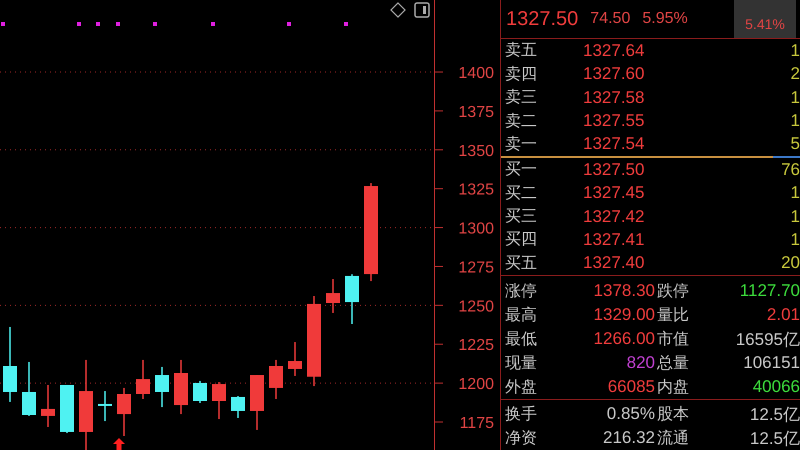 This screenshot has width=800, height=450. I want to click on price-change: 74.50, so click(610, 19).